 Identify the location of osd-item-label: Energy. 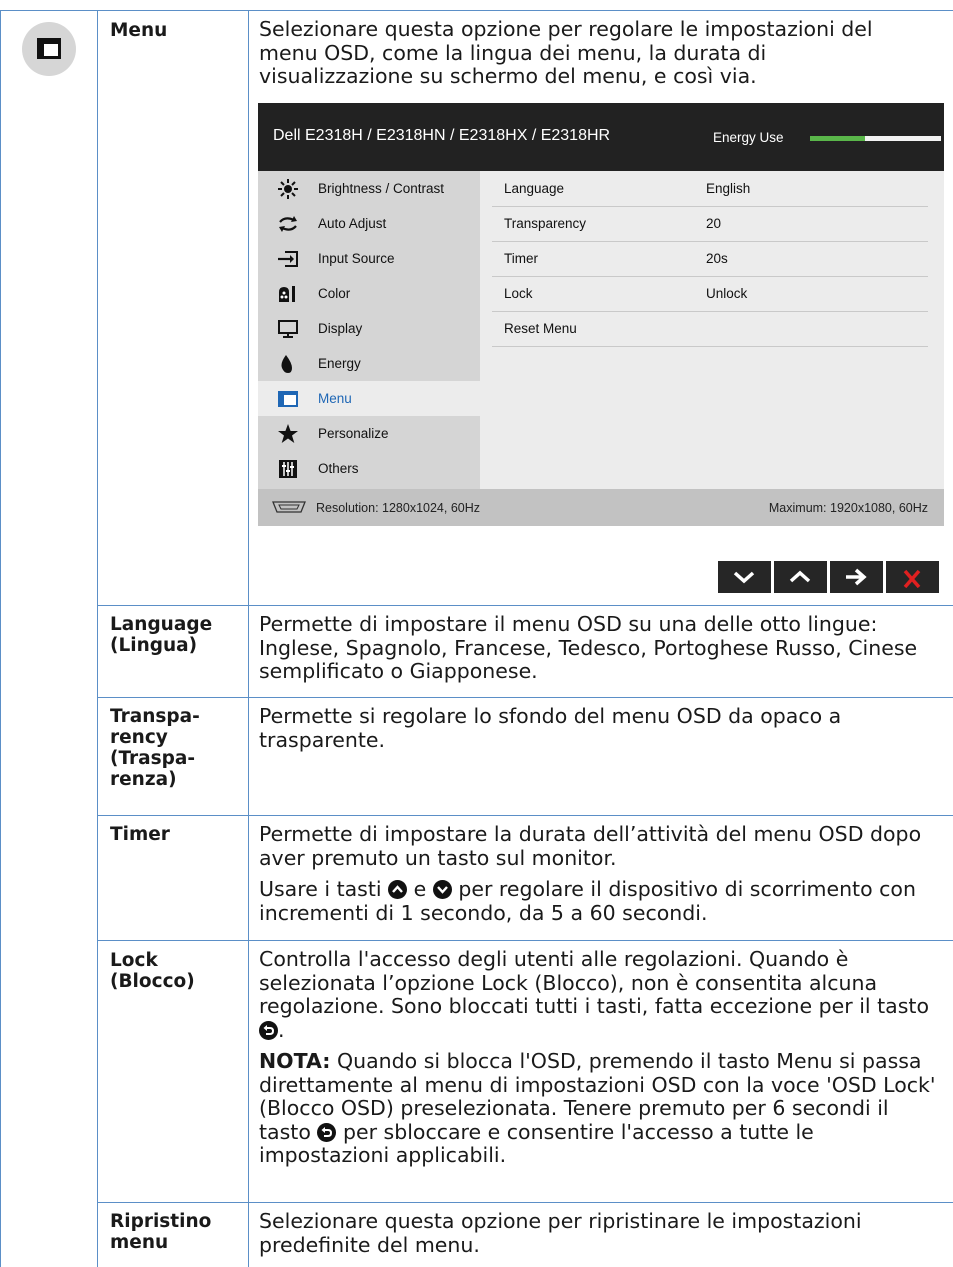
(339, 363).